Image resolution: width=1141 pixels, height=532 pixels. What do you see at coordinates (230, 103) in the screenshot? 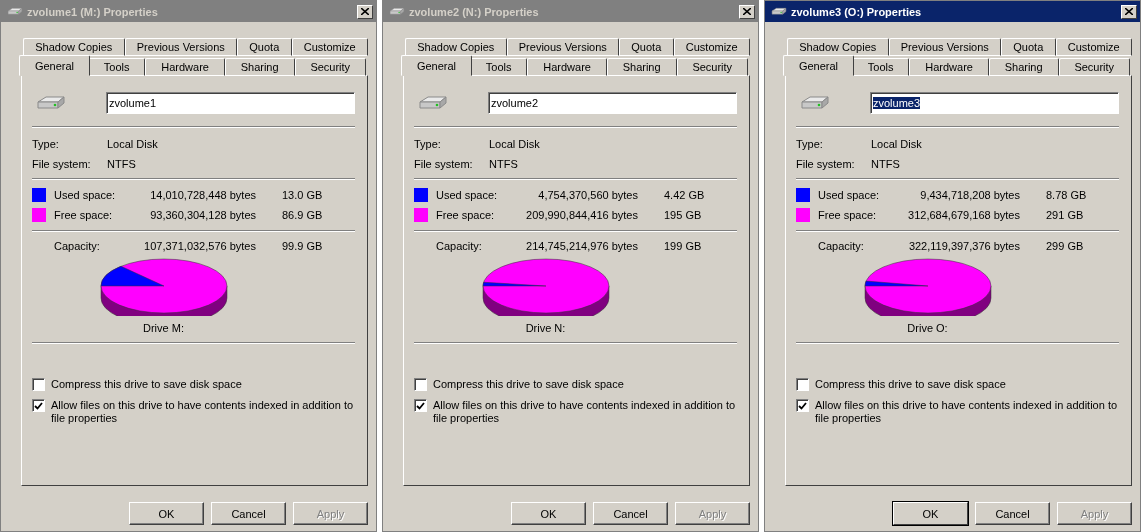
I see `volume-name-field: zvolume1` at bounding box center [230, 103].